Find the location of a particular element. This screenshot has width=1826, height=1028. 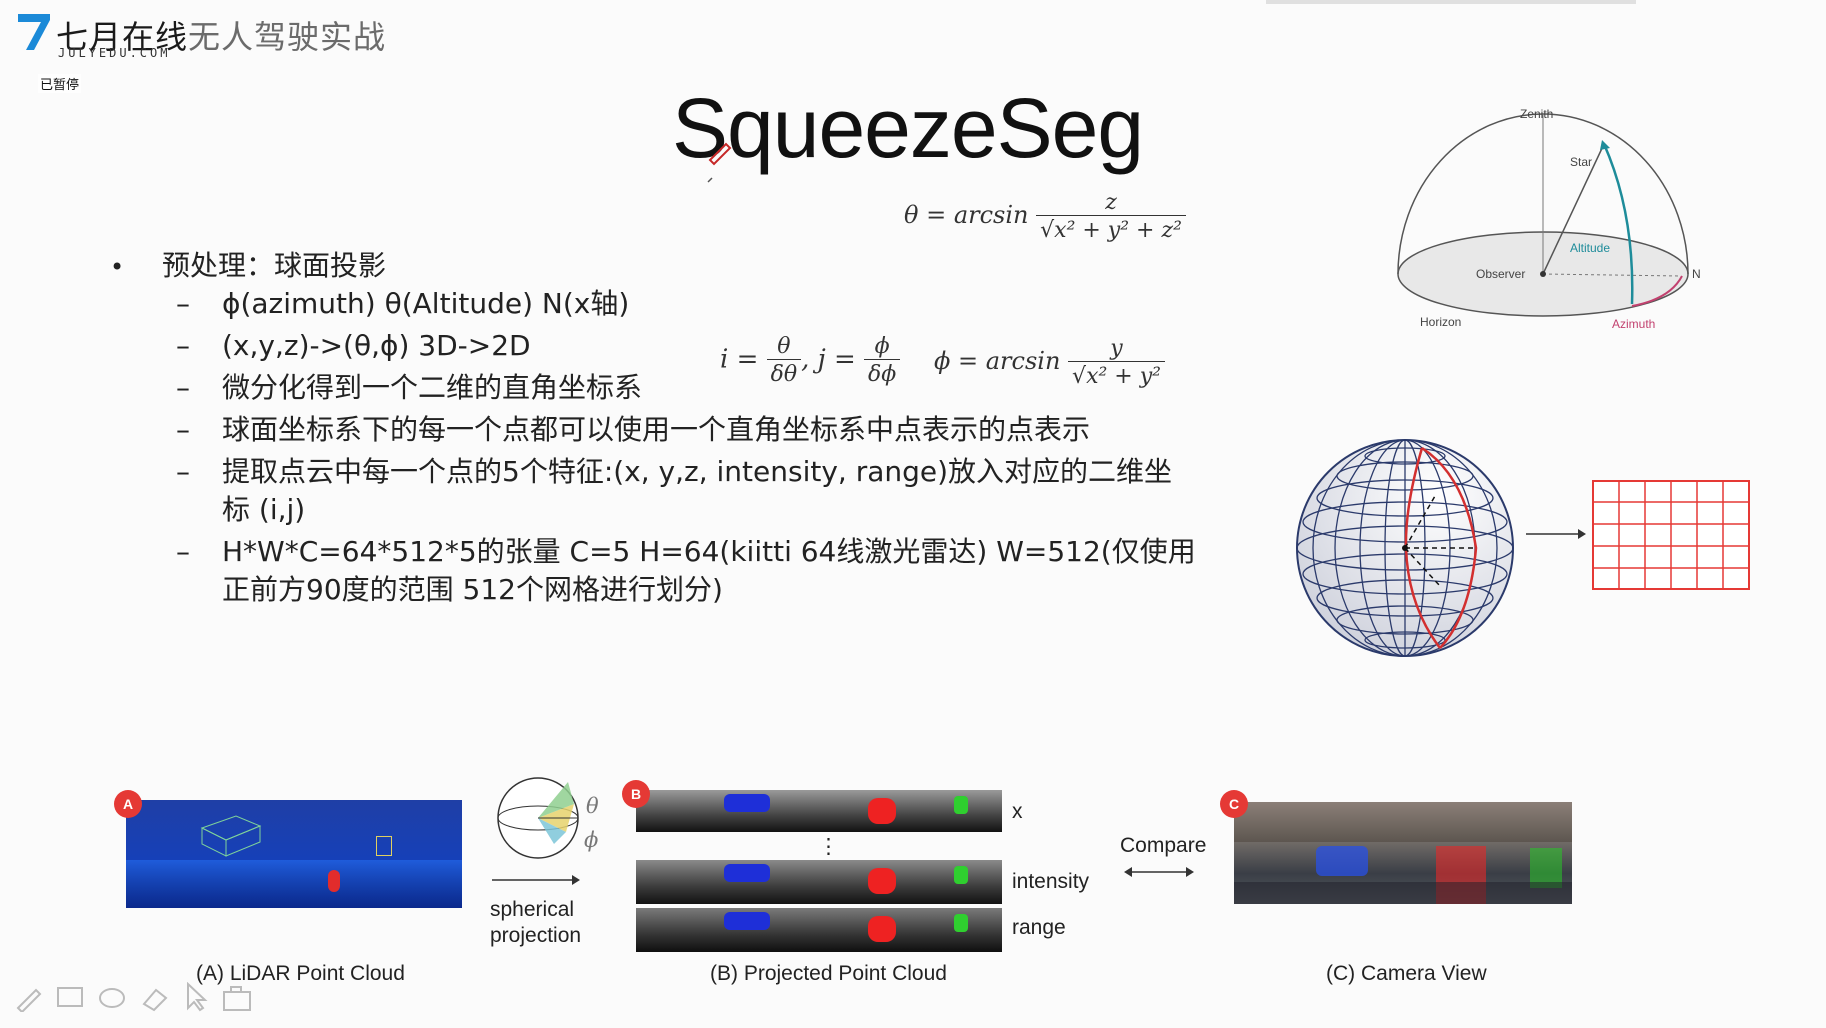

projected-strip-x is located at coordinates (819, 811).